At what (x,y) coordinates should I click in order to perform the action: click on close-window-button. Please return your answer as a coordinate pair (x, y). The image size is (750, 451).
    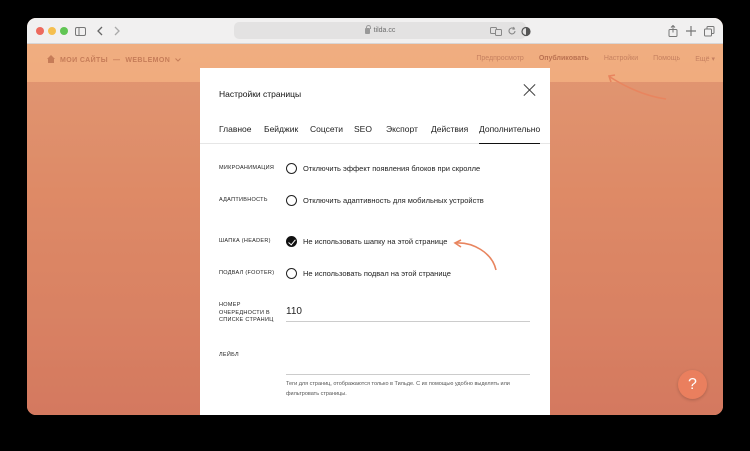
    Looking at the image, I should click on (40, 31).